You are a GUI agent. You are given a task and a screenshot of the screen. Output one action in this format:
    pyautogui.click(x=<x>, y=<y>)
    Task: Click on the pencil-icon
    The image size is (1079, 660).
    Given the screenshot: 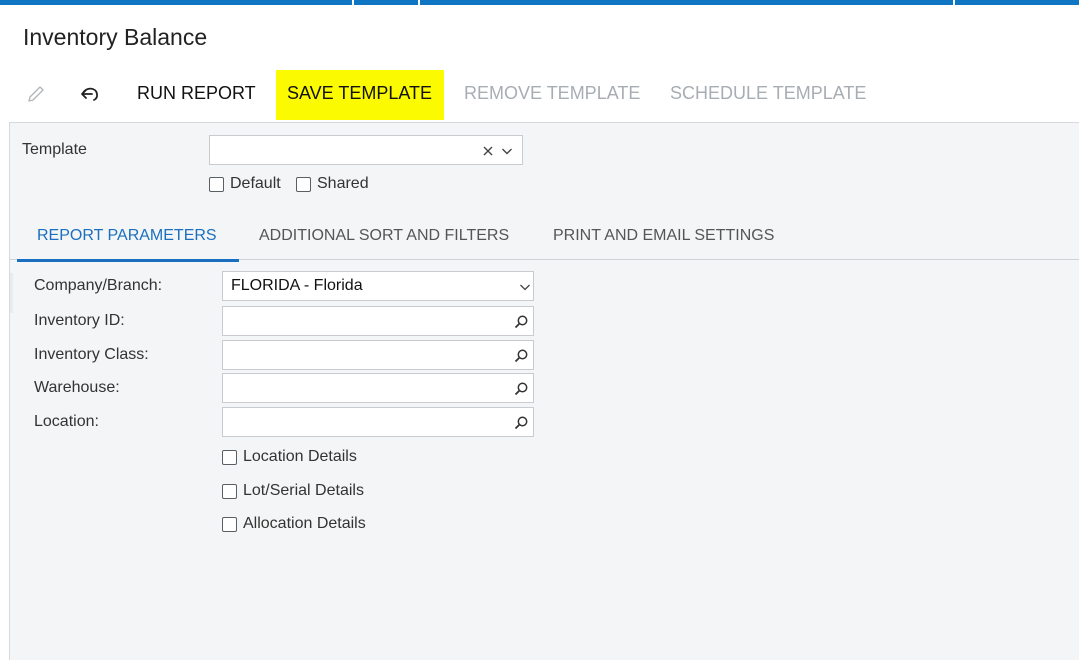 What is the action you would take?
    pyautogui.click(x=36, y=94)
    